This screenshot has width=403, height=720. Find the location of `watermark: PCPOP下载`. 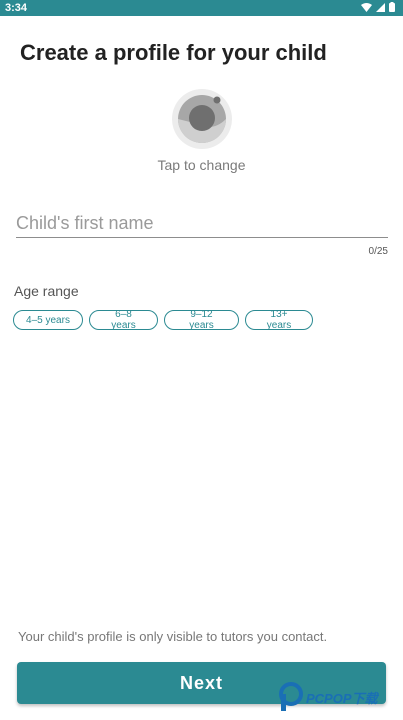

watermark: PCPOP下载 is located at coordinates (328, 697).